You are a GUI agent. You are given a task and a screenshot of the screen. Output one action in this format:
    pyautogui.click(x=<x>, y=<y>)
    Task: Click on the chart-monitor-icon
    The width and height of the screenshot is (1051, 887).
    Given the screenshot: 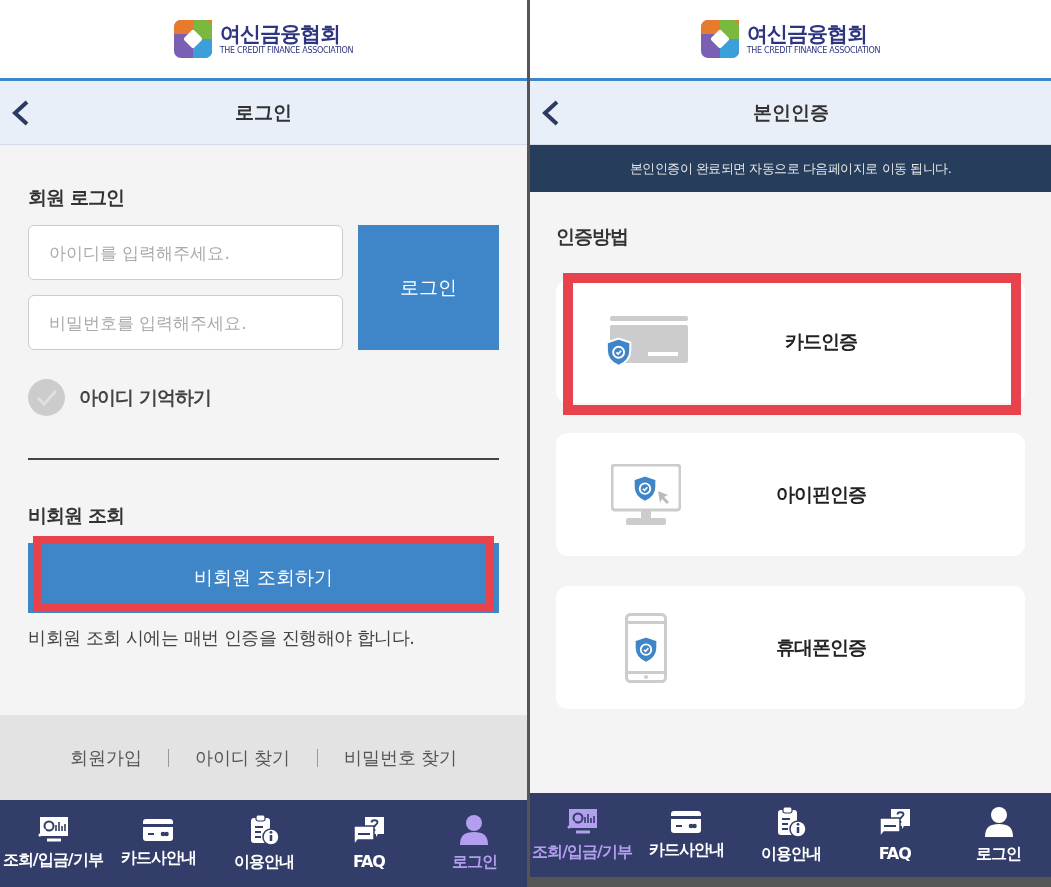 What is the action you would take?
    pyautogui.click(x=582, y=821)
    